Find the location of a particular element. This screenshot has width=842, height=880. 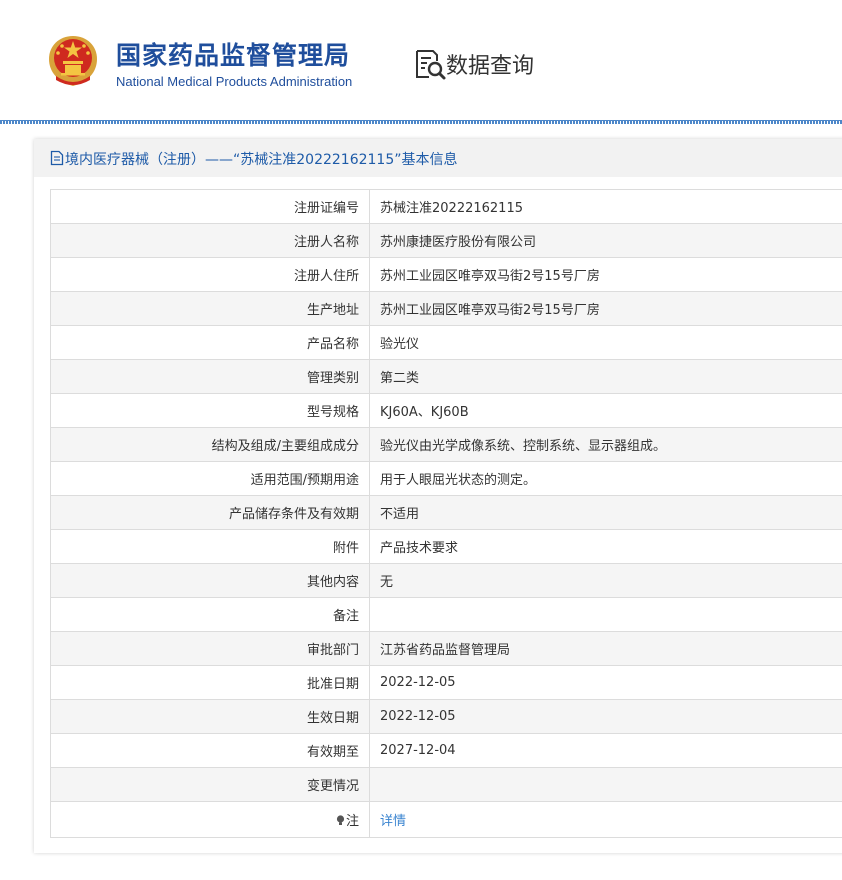

field-label: 生效日期 is located at coordinates (210, 716).